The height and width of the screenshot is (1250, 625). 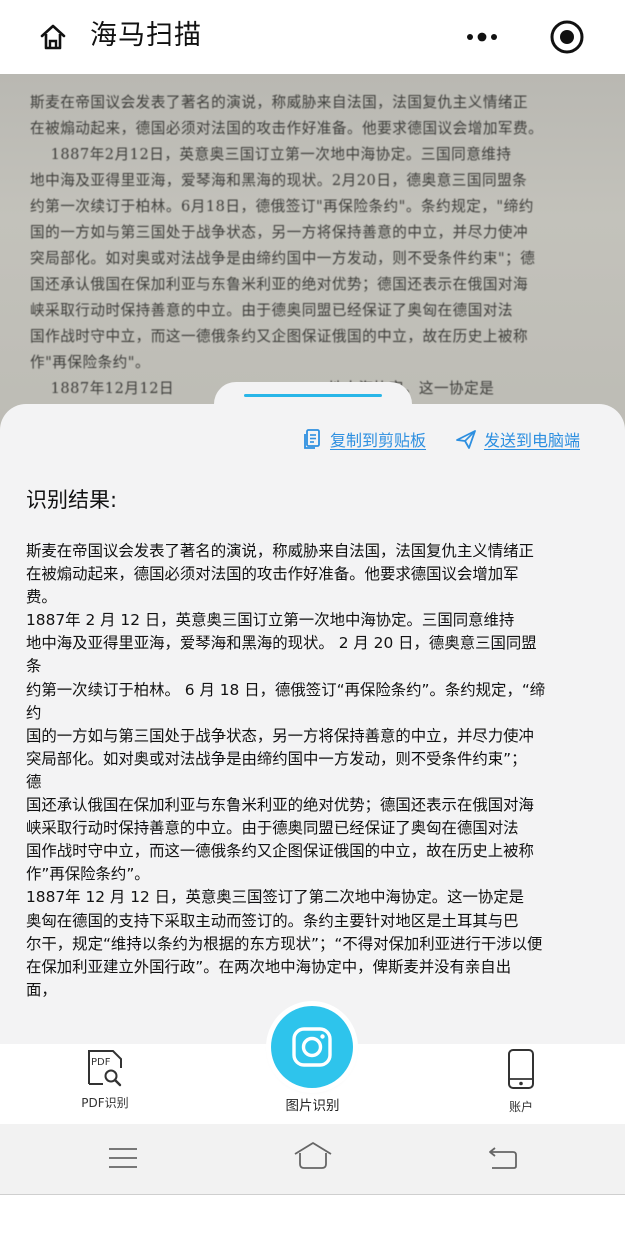 What do you see at coordinates (502, 1158) in the screenshot?
I see `back-icon` at bounding box center [502, 1158].